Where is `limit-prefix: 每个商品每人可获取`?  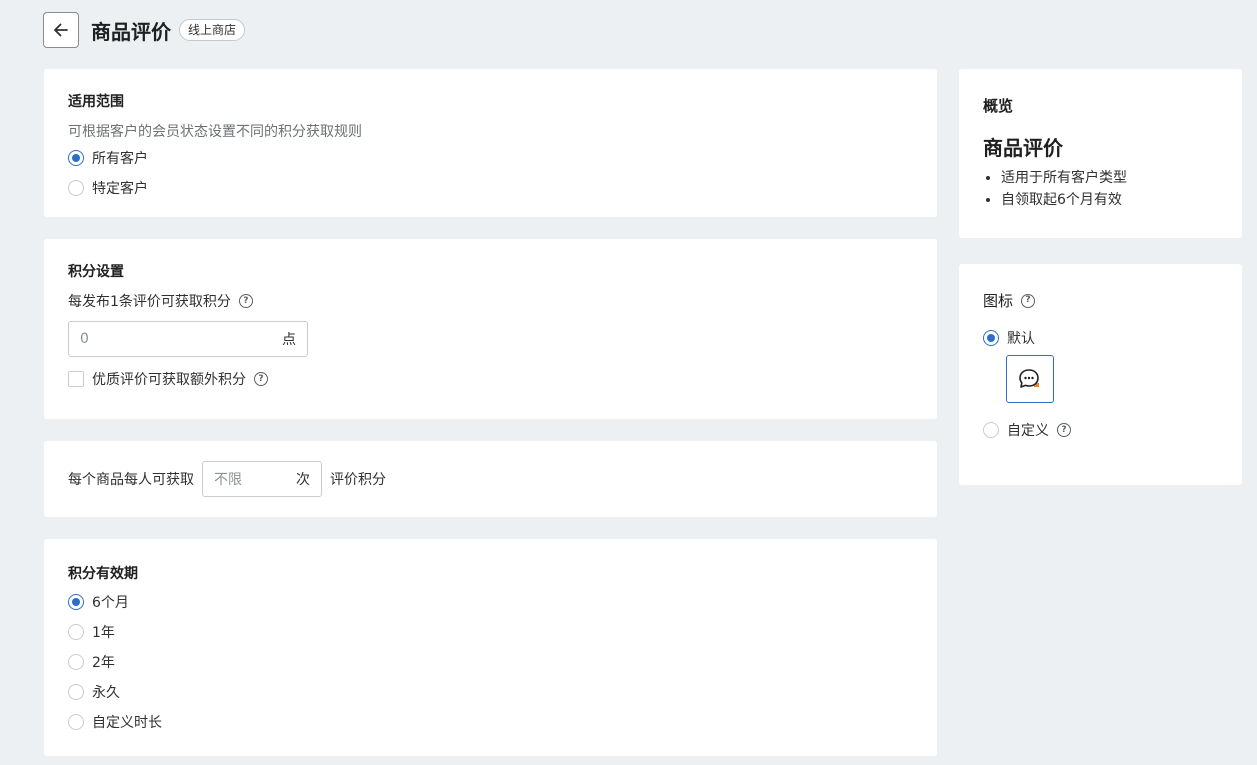
limit-prefix: 每个商品每人可获取 is located at coordinates (131, 480).